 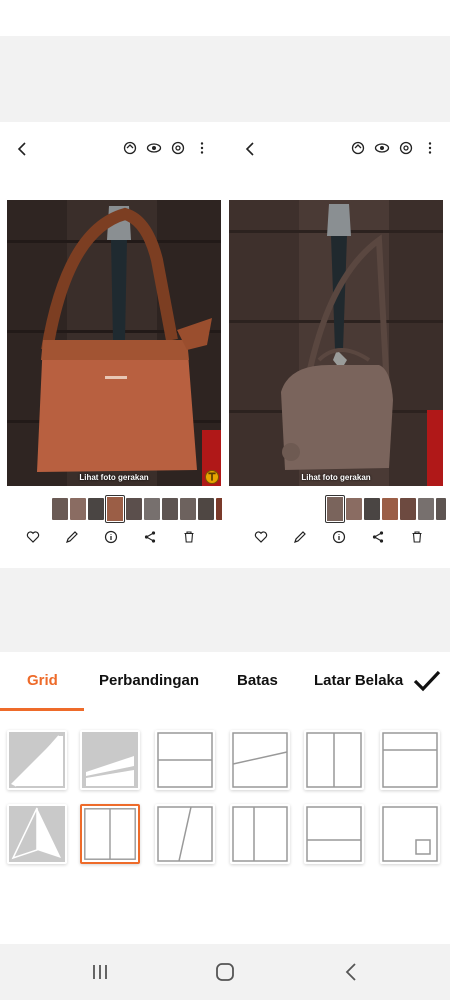 What do you see at coordinates (149, 680) in the screenshot?
I see `tab-comparison: Perbandingan` at bounding box center [149, 680].